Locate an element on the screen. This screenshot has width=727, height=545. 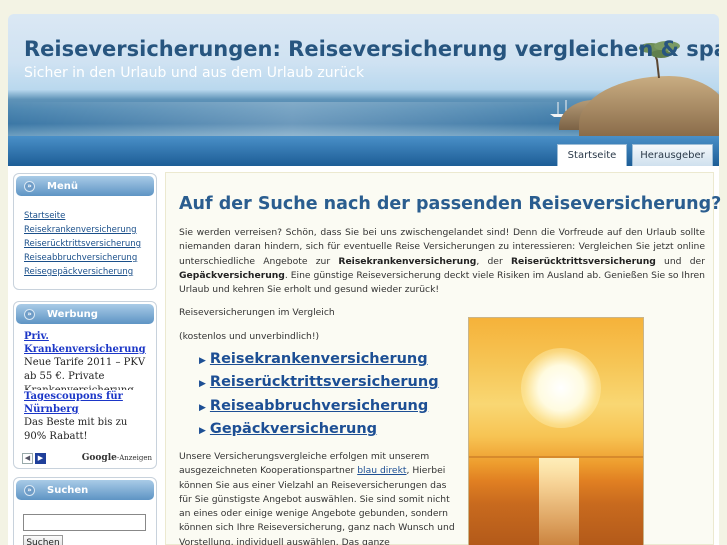
ads-widget-title: Werbung is located at coordinates (72, 314).